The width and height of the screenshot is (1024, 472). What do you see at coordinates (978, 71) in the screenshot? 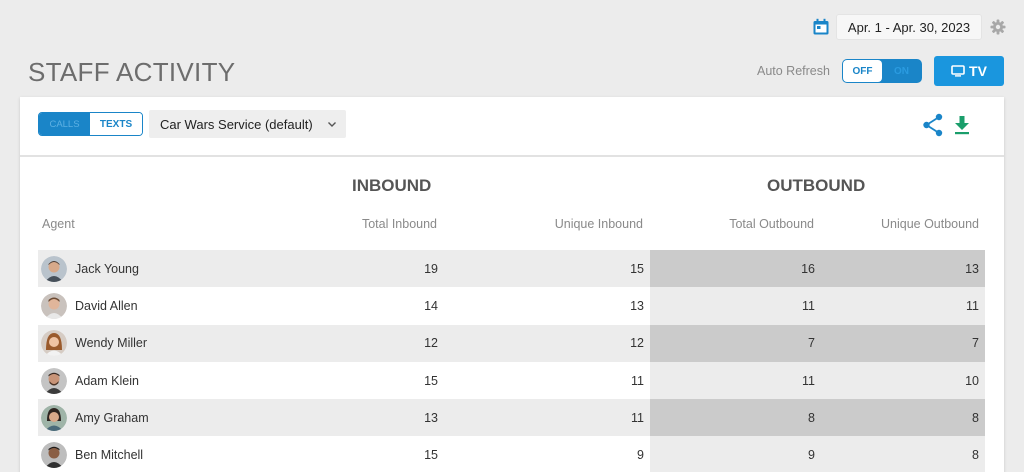
I see `tv-button-label: TV` at bounding box center [978, 71].